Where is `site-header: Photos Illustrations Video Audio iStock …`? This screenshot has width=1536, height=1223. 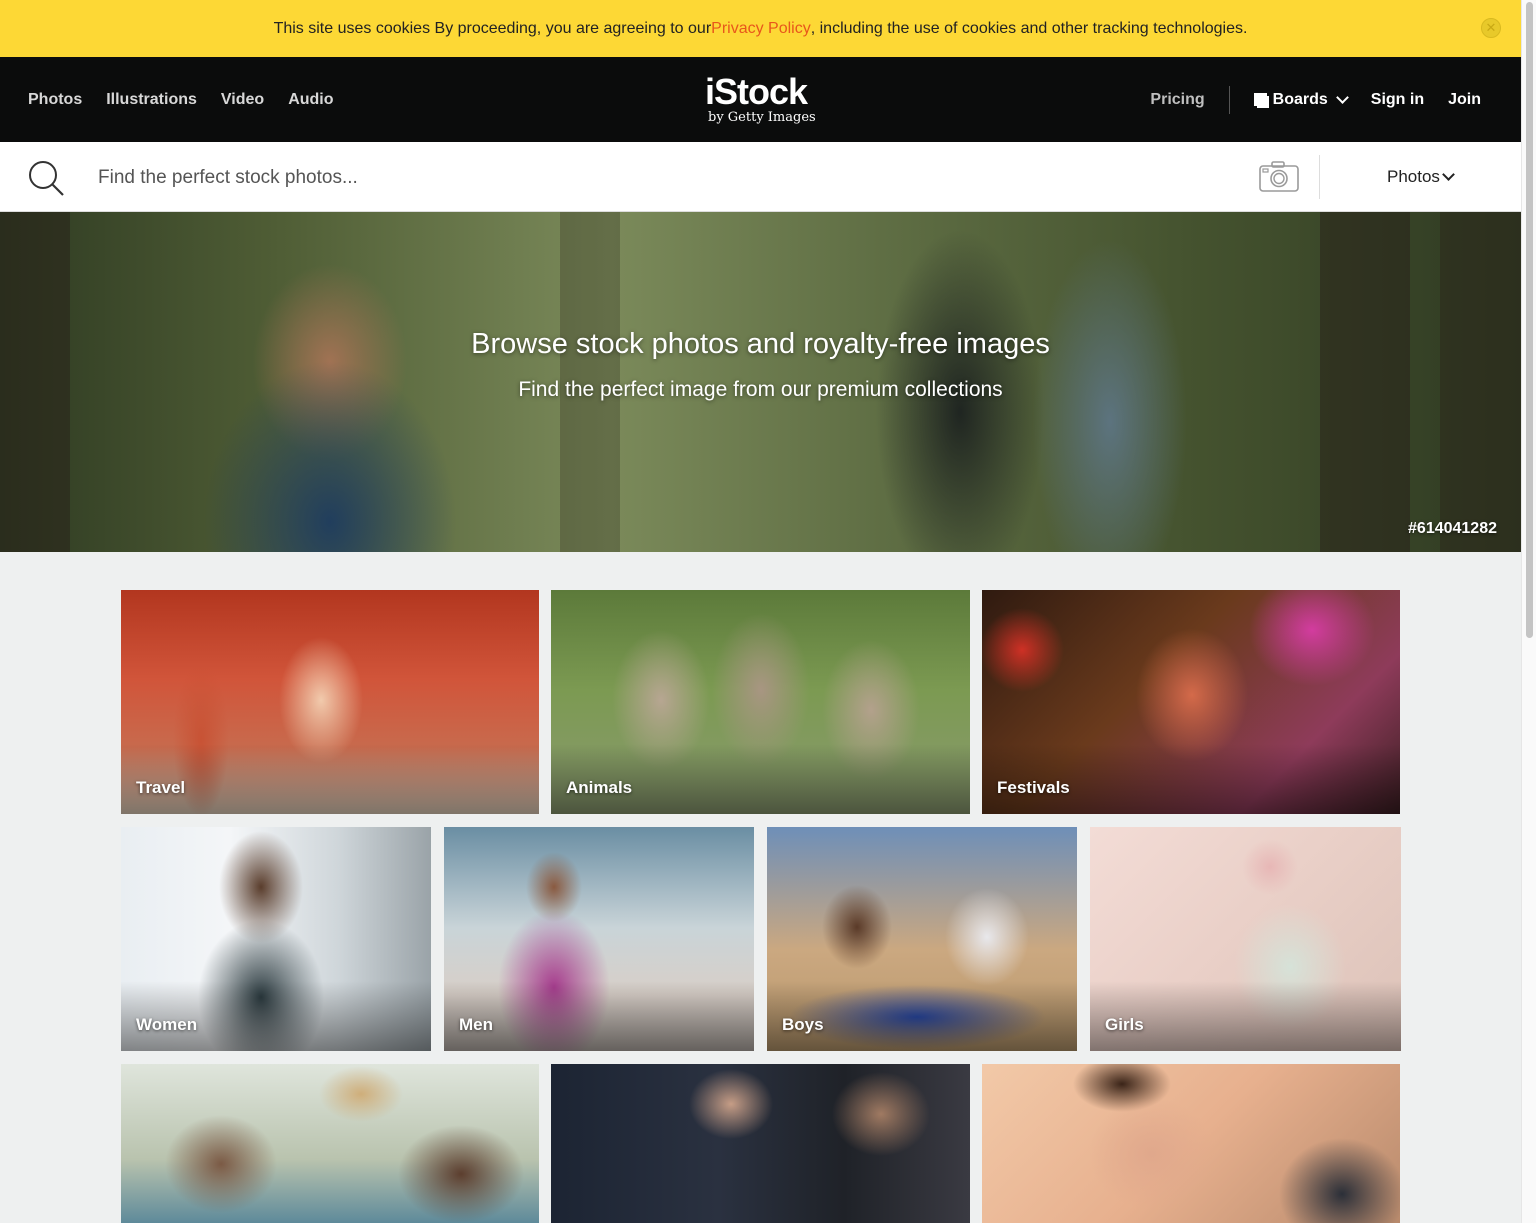
site-header: Photos Illustrations Video Audio iStock … is located at coordinates (760, 99).